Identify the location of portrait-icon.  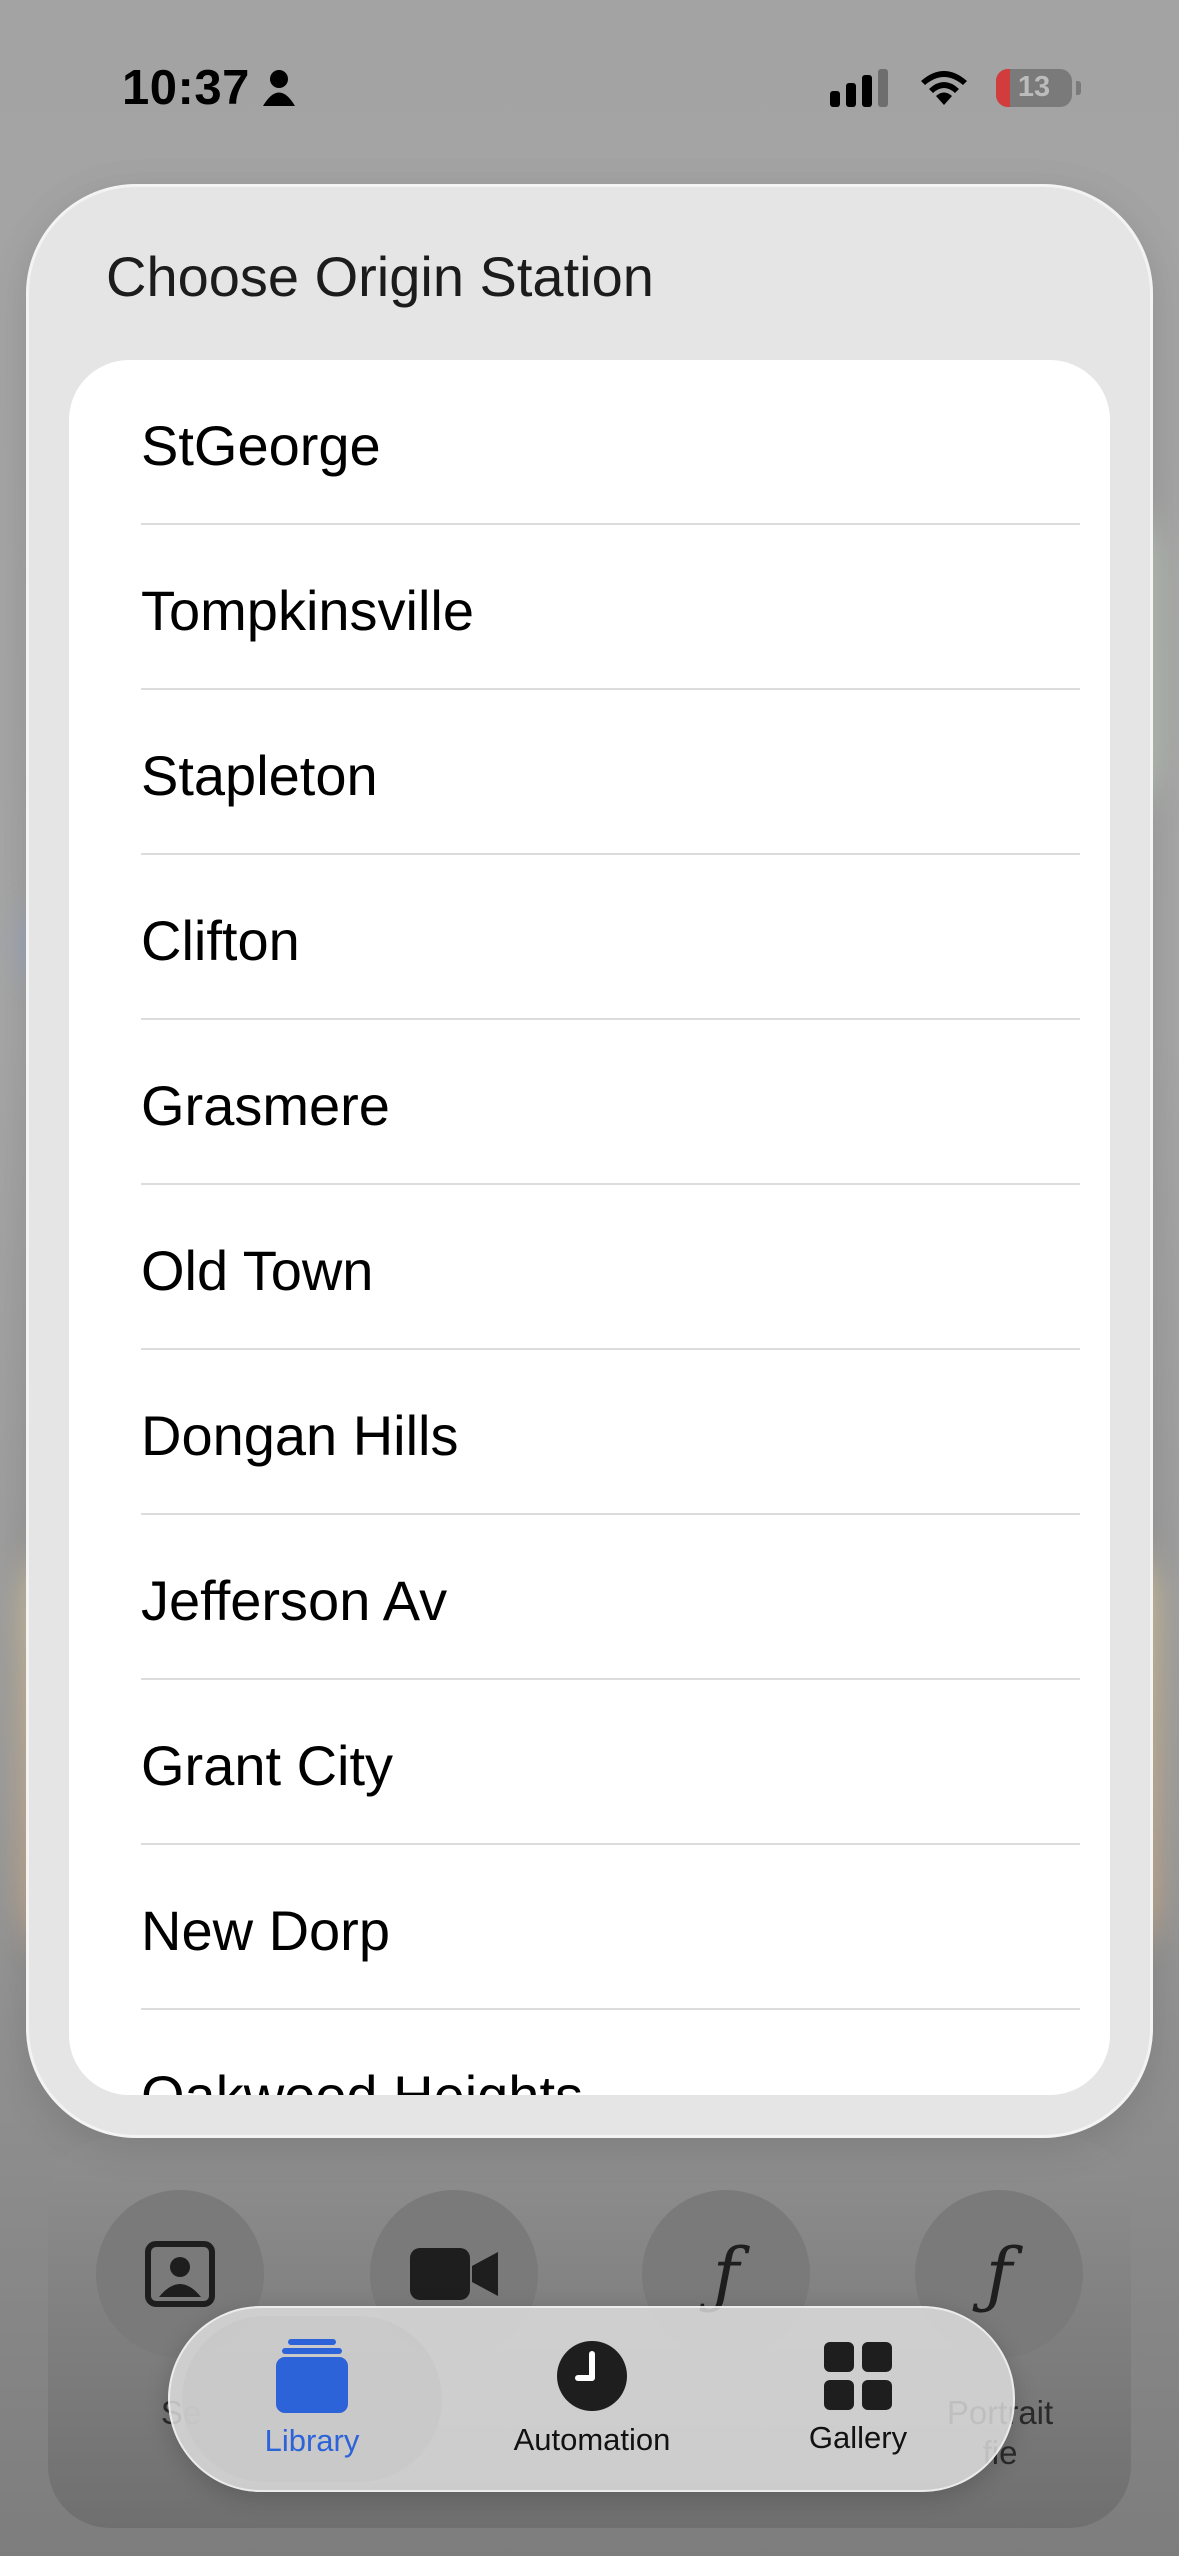
(180, 2274).